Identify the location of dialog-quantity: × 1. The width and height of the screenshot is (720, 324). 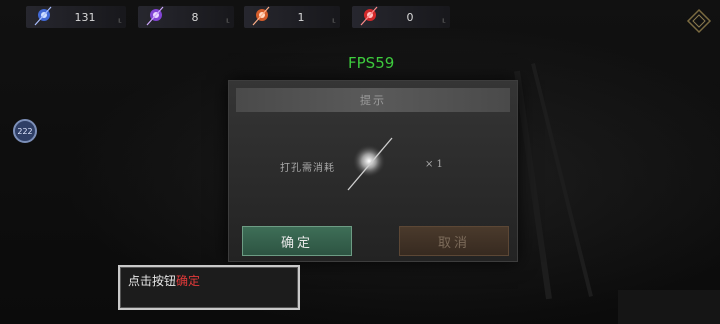
(434, 164).